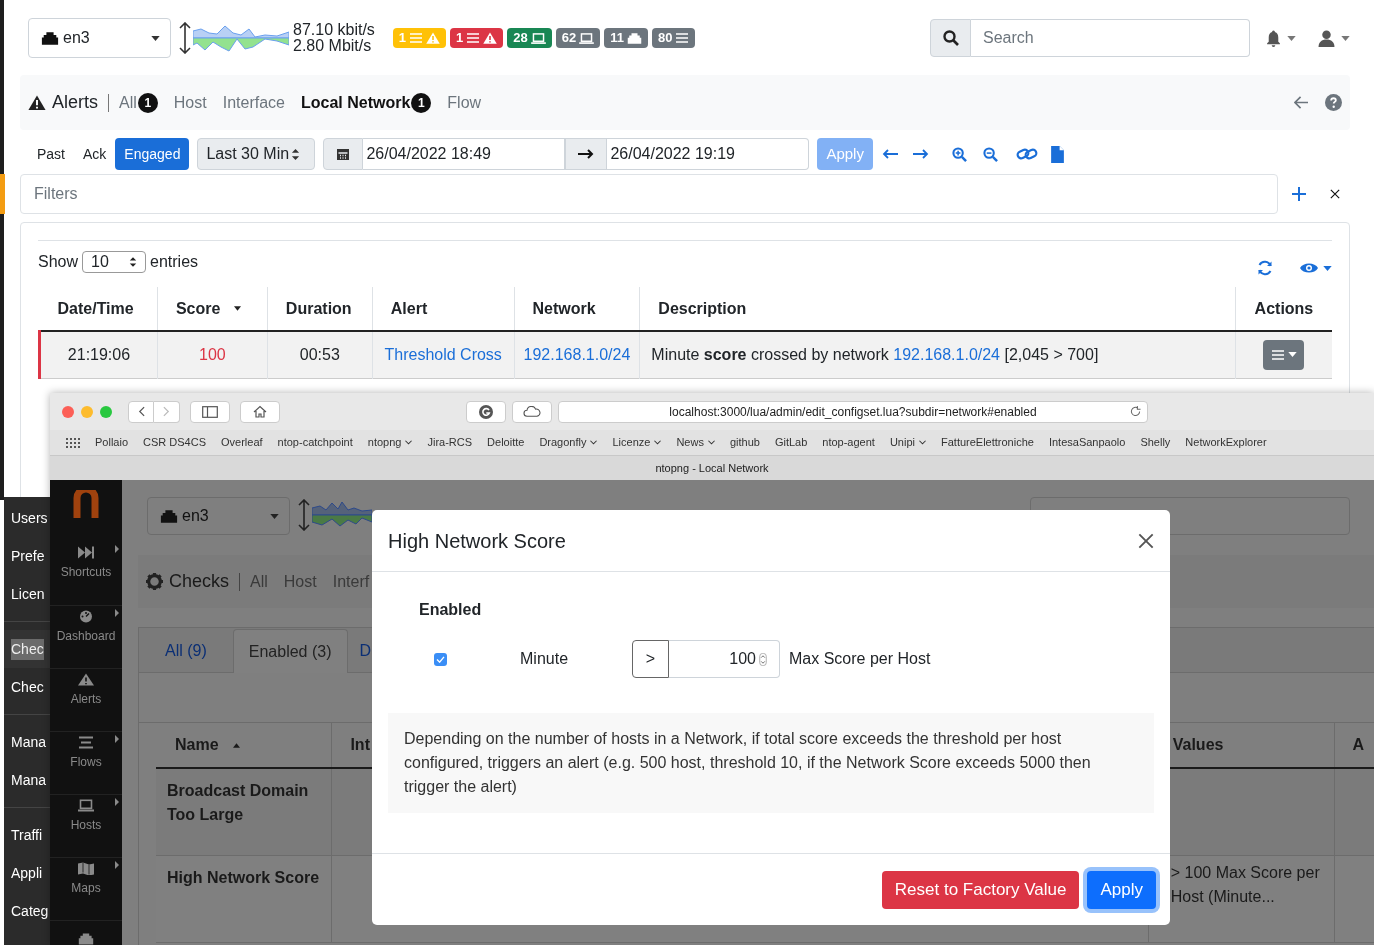  What do you see at coordinates (315, 442) in the screenshot?
I see `bookmark: ntop-catchpoint` at bounding box center [315, 442].